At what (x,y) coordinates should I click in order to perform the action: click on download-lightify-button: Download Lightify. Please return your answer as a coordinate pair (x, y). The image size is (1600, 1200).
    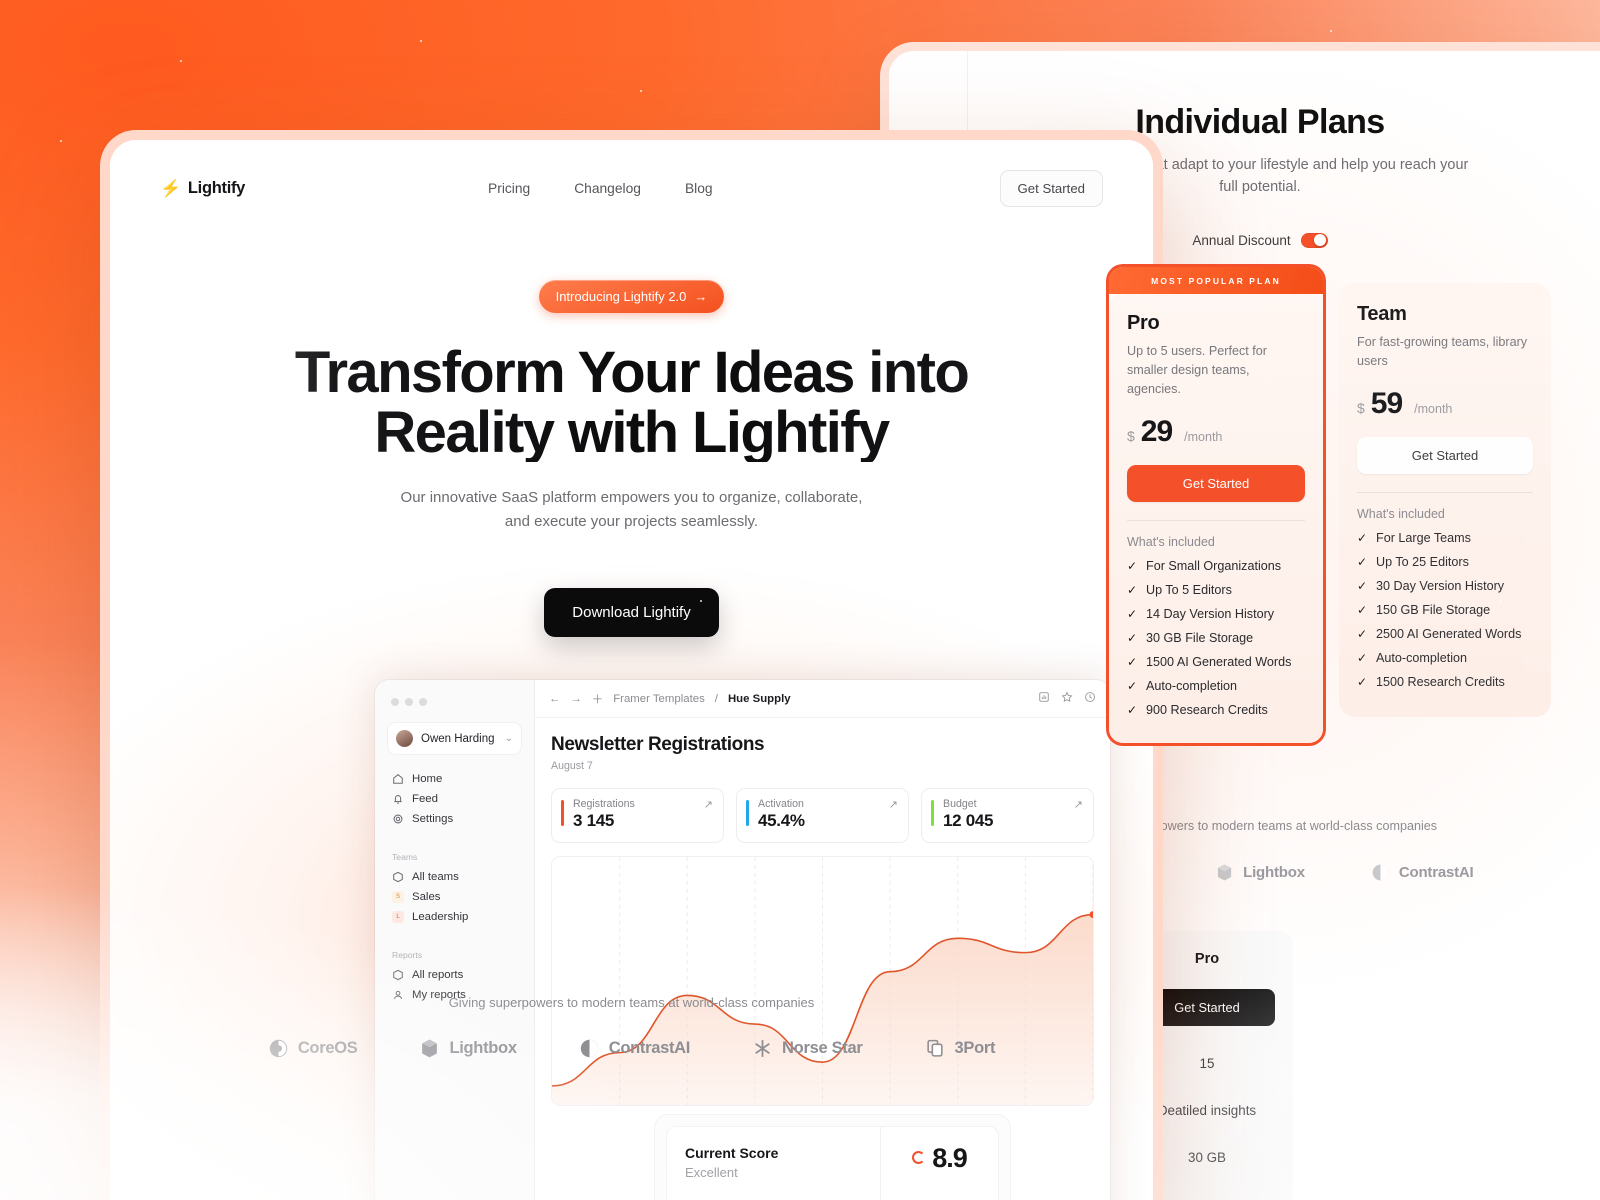
    Looking at the image, I should click on (631, 612).